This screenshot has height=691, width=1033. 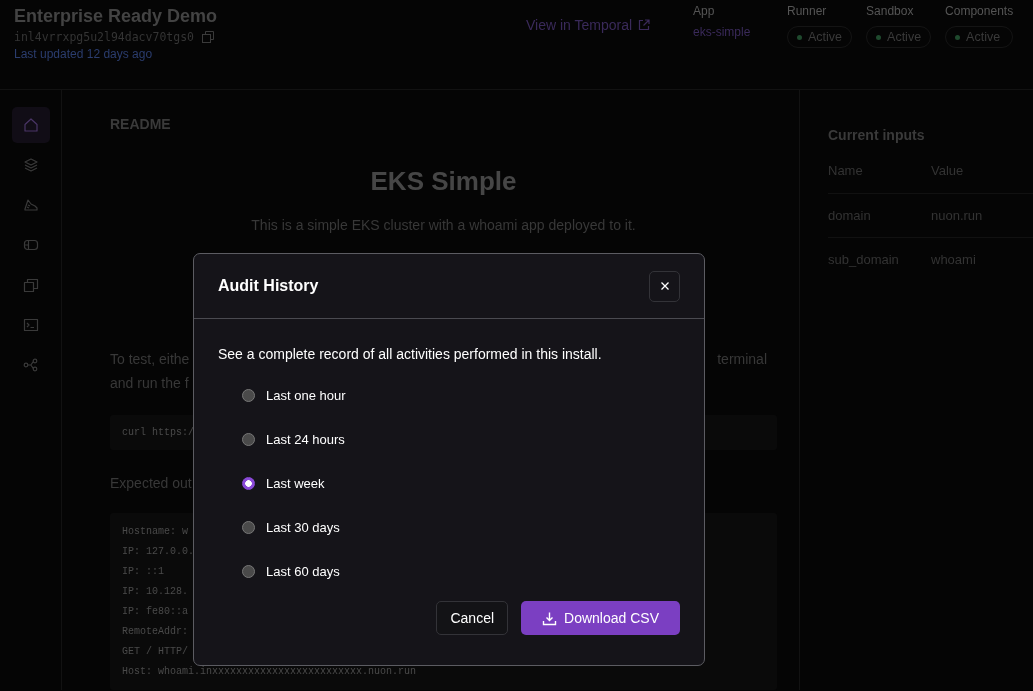 I want to click on time-range-option: Last 30 days, so click(x=461, y=527).